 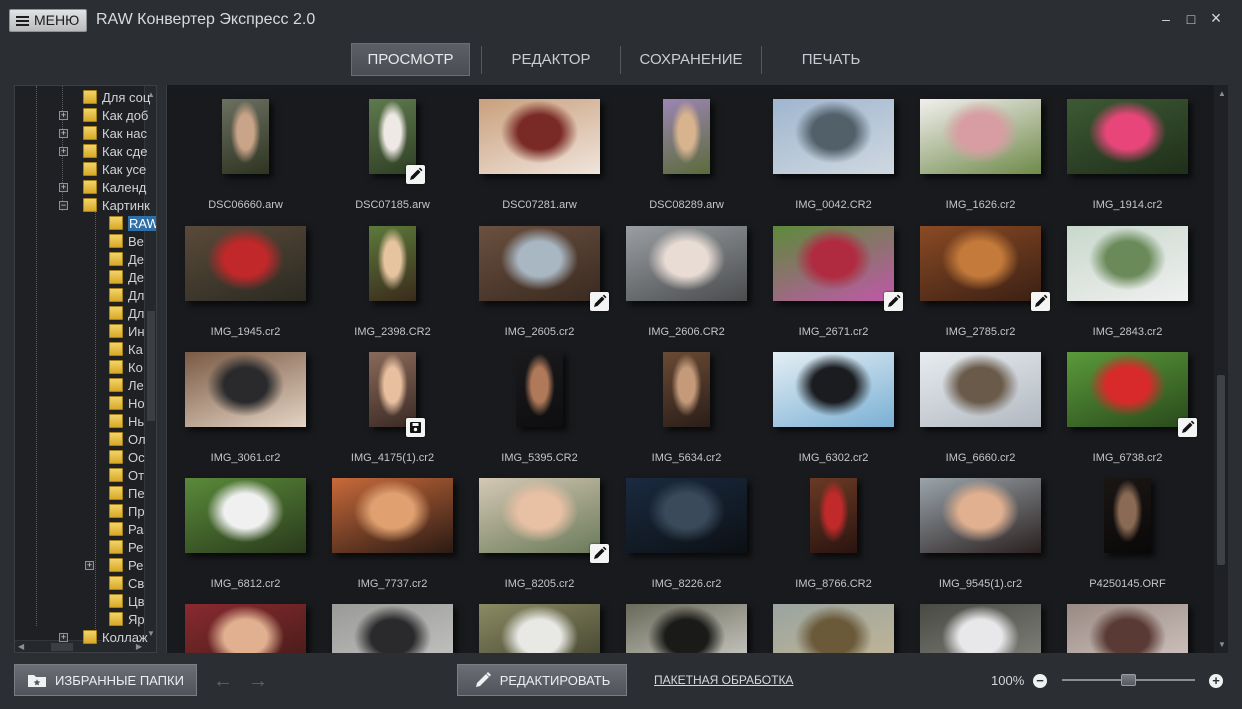 I want to click on tree-folder-item: Ве, so click(x=126, y=241).